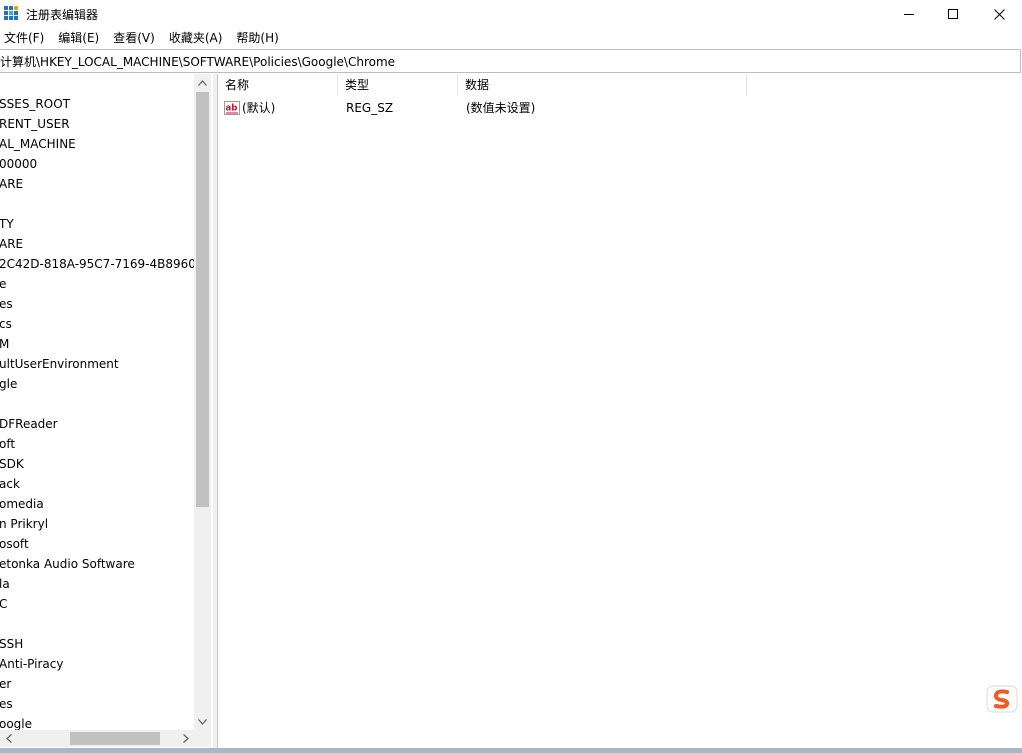 Image resolution: width=1022 pixels, height=753 pixels. I want to click on menu-view: 查看(V), so click(135, 38).